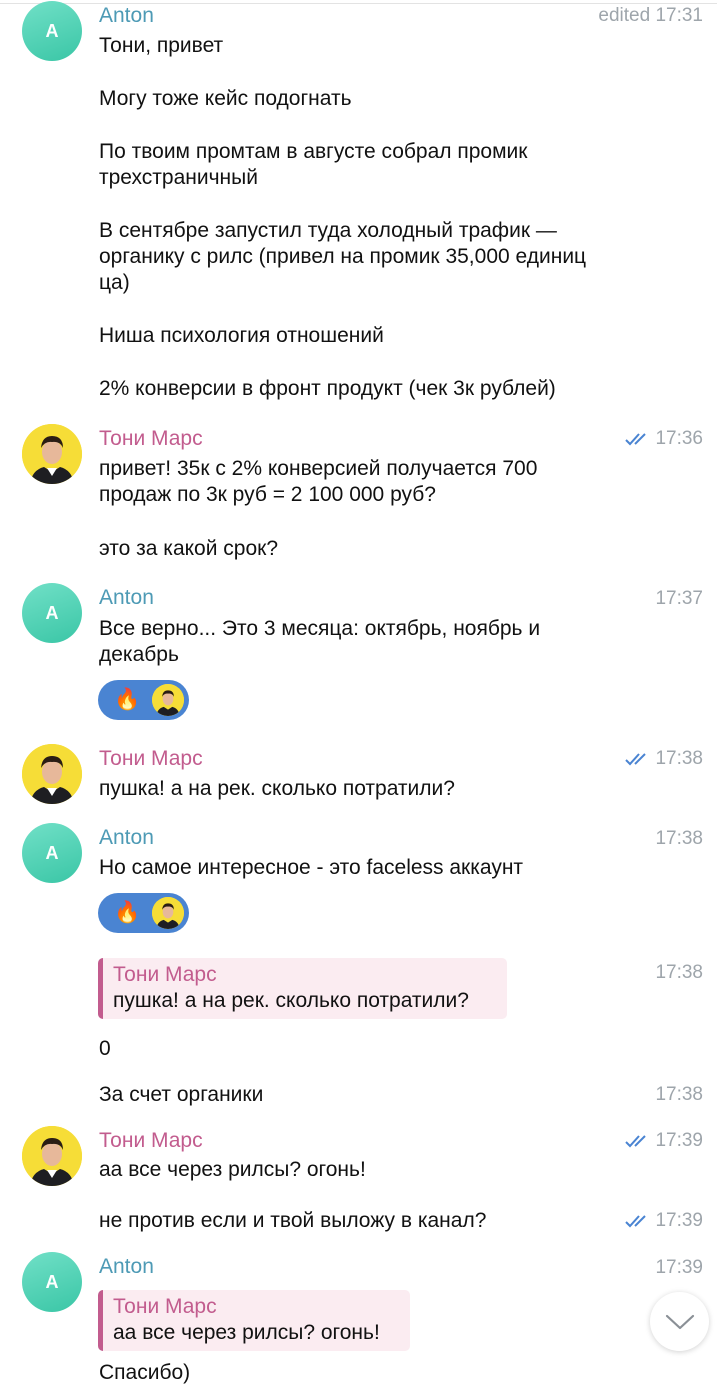 Image resolution: width=717 pixels, height=1386 pixels. Describe the element at coordinates (679, 598) in the screenshot. I see `message-time: 17:37` at that location.